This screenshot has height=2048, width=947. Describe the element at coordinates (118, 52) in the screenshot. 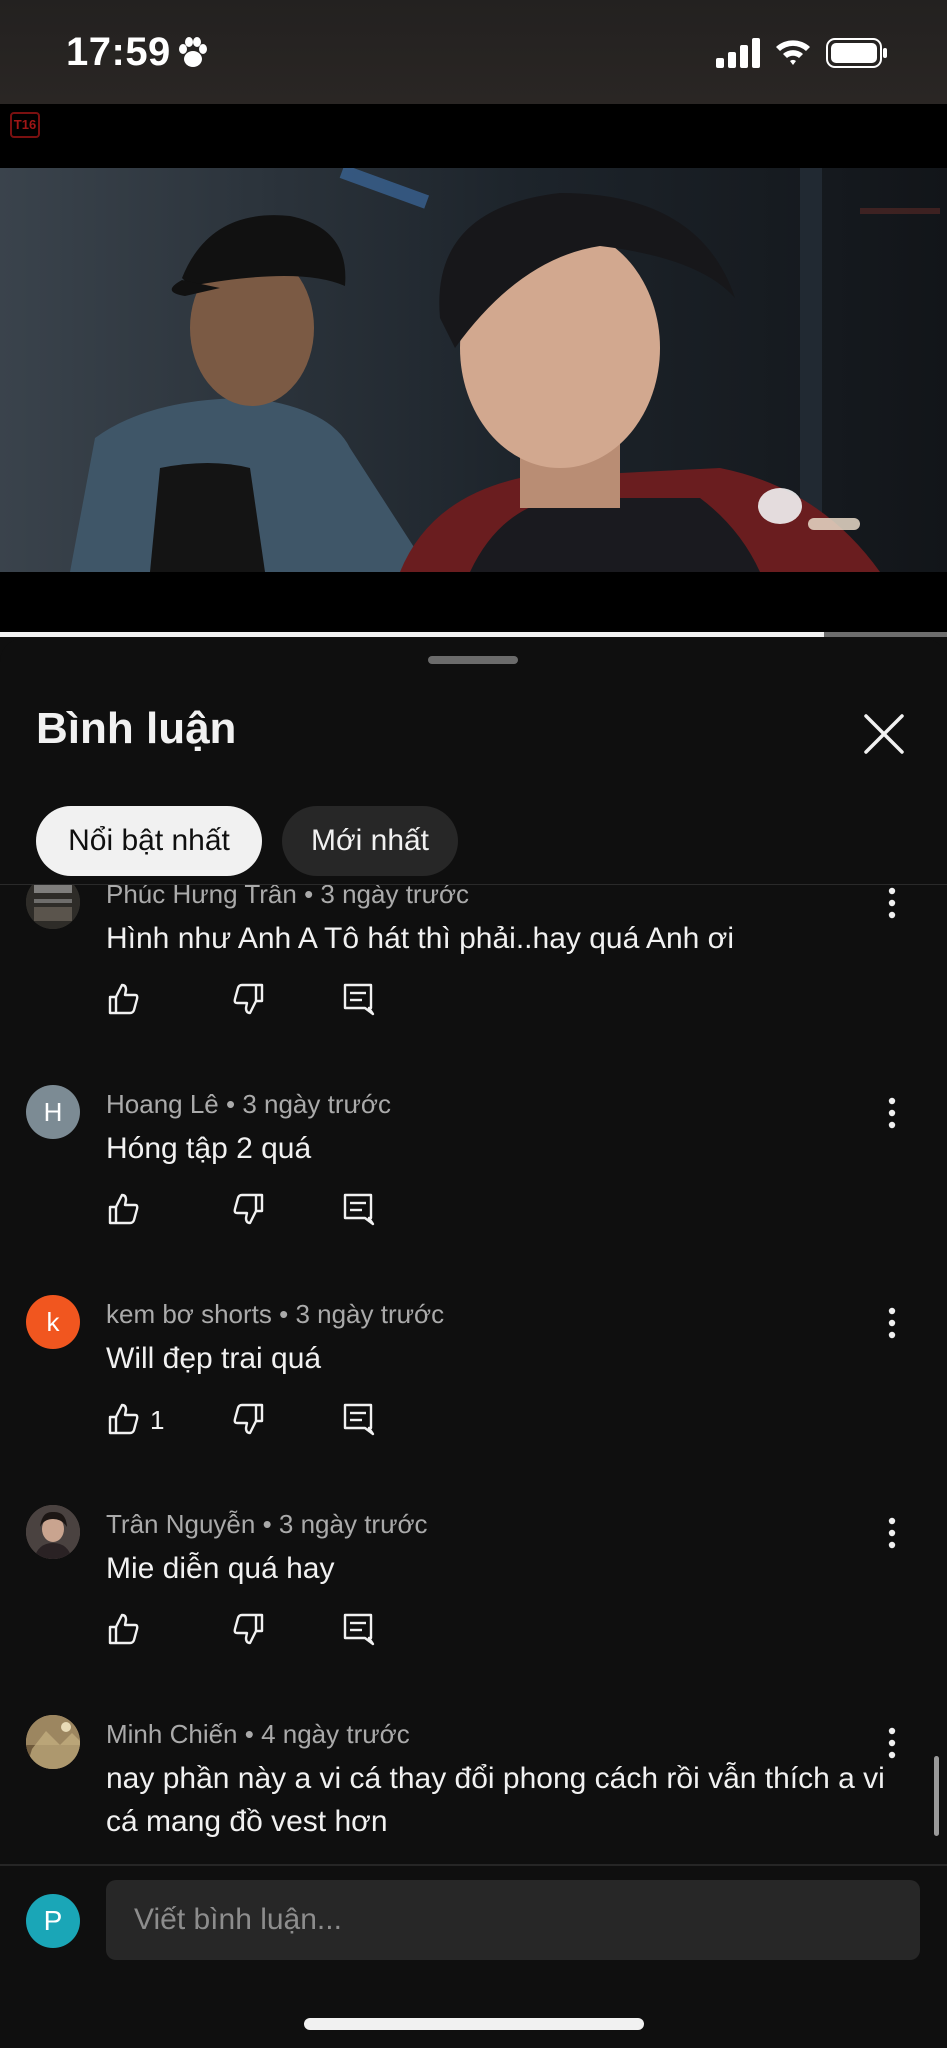

I see `status-time: 17:59` at that location.